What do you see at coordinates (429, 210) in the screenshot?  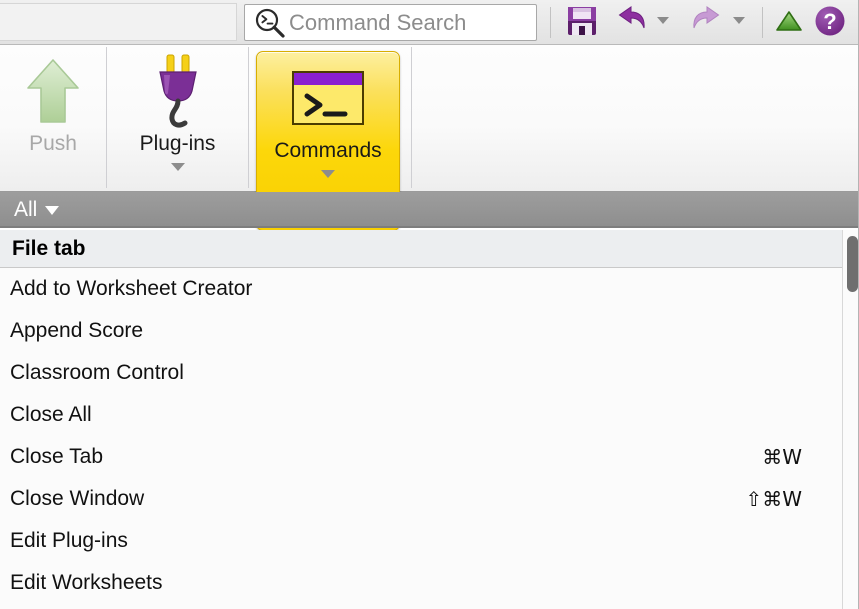 I see `category-filter-bar: All` at bounding box center [429, 210].